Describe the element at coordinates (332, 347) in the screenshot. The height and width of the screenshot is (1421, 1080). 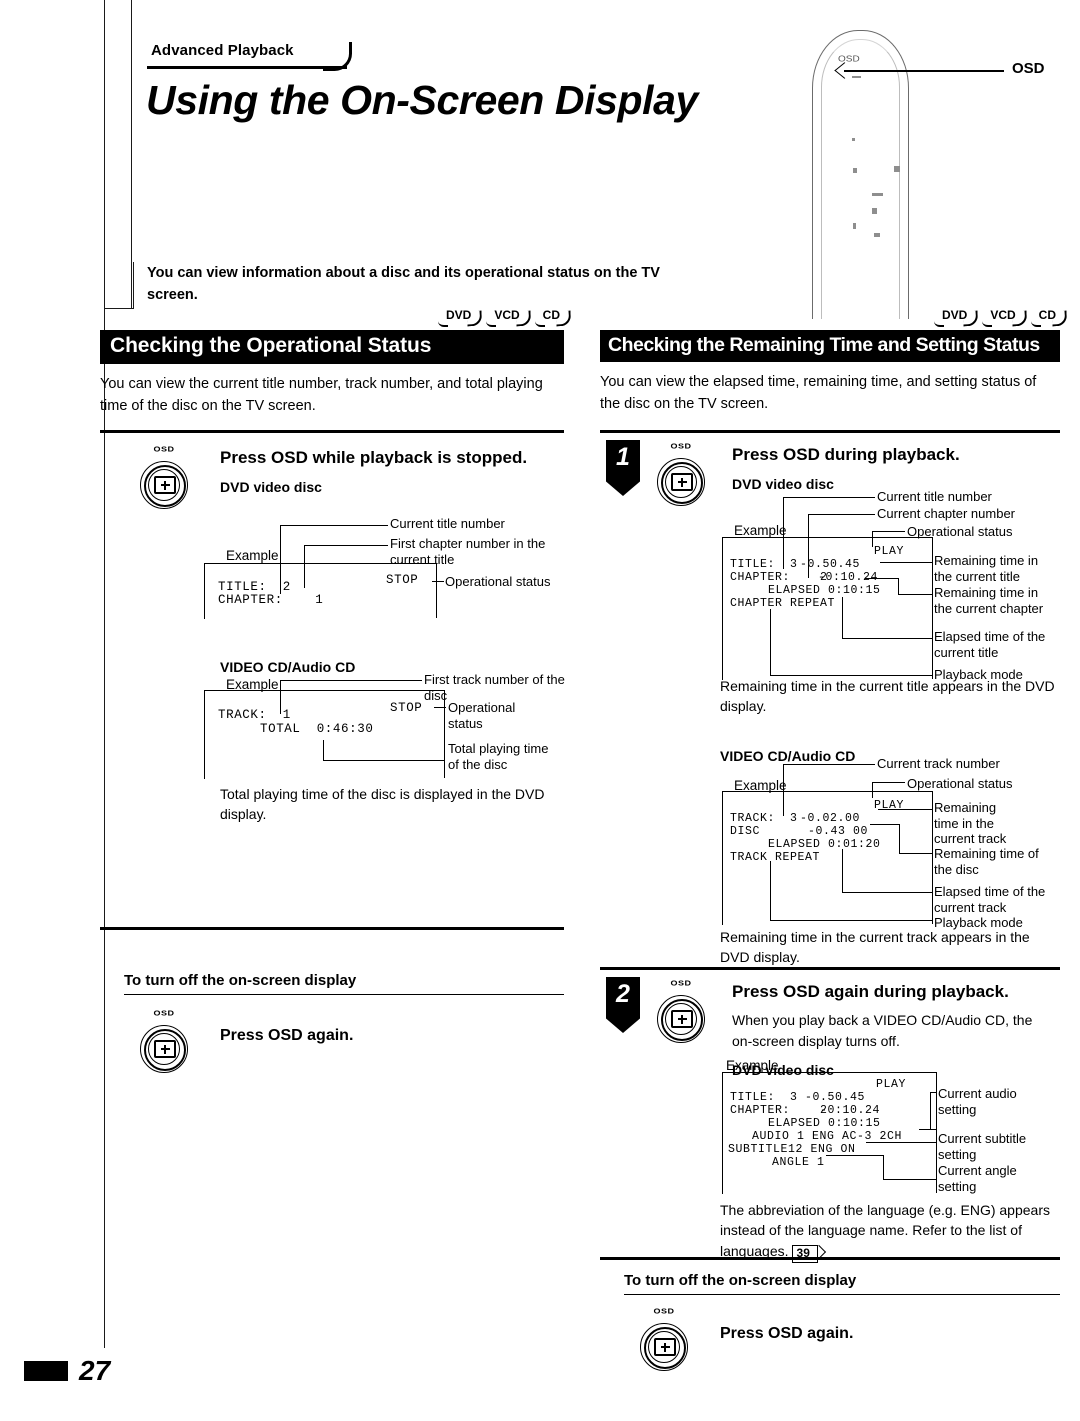
I see `section-title: Checking the Operational Status` at that location.